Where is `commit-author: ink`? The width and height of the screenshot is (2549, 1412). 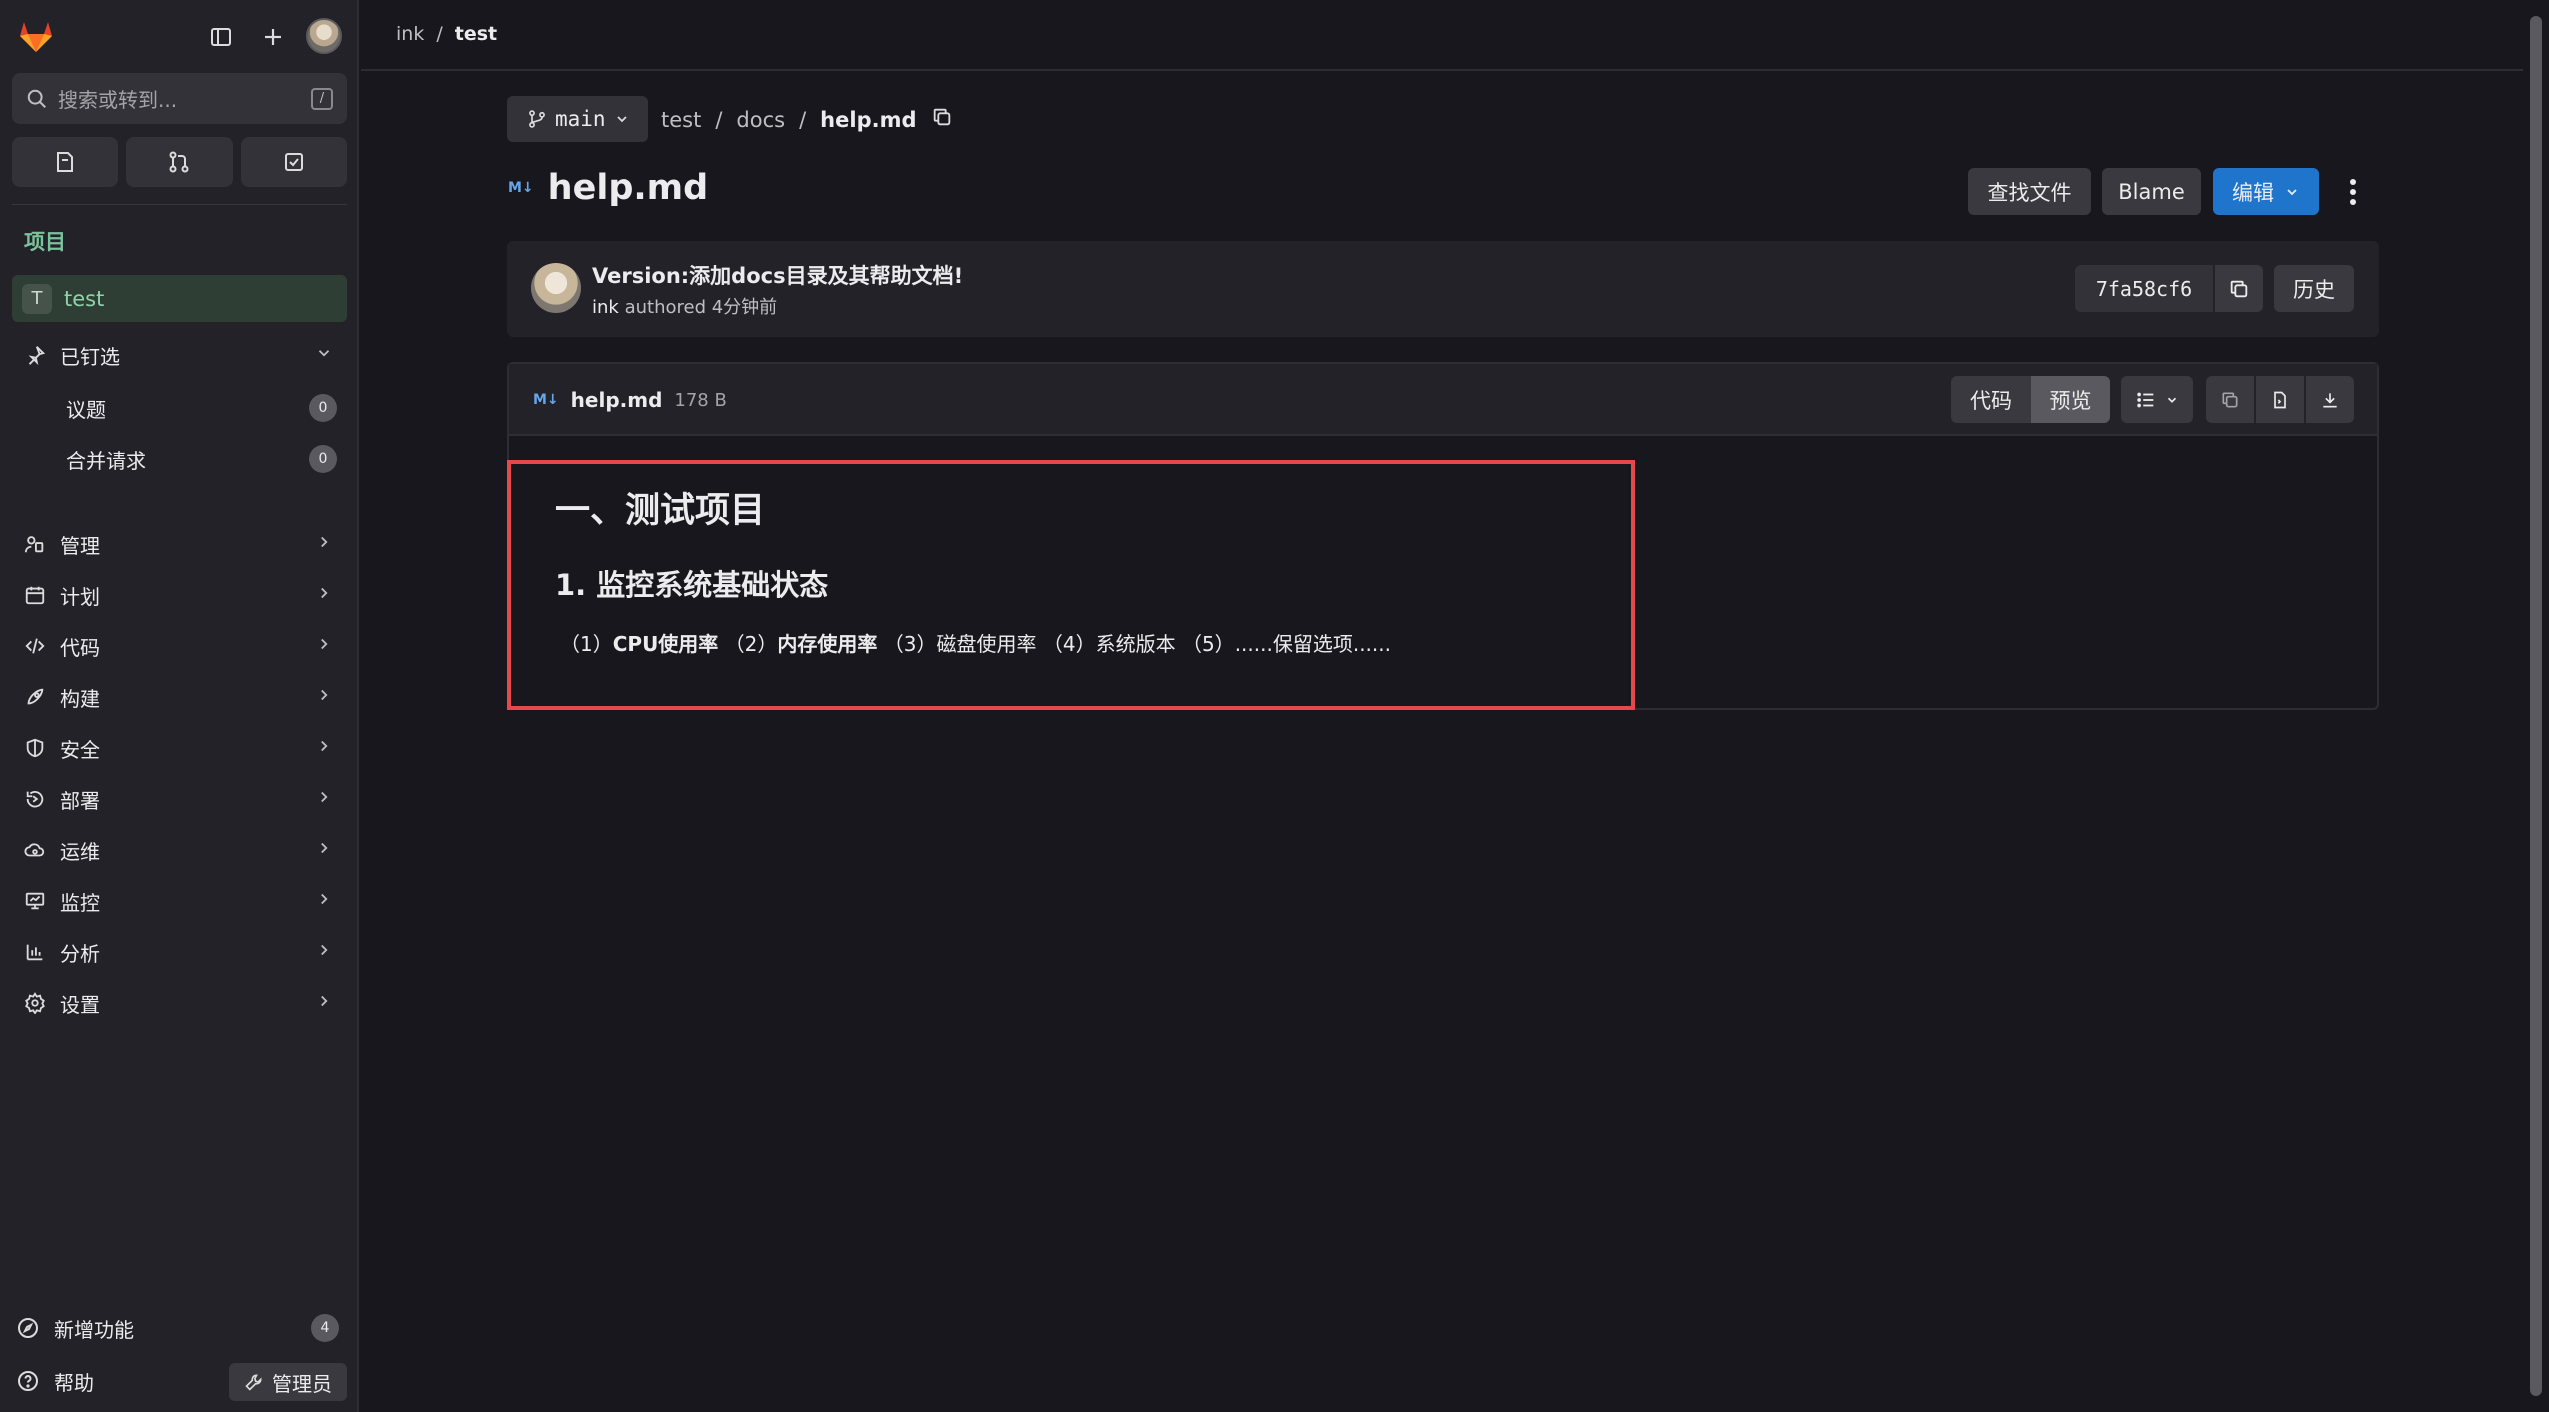 commit-author: ink is located at coordinates (605, 307).